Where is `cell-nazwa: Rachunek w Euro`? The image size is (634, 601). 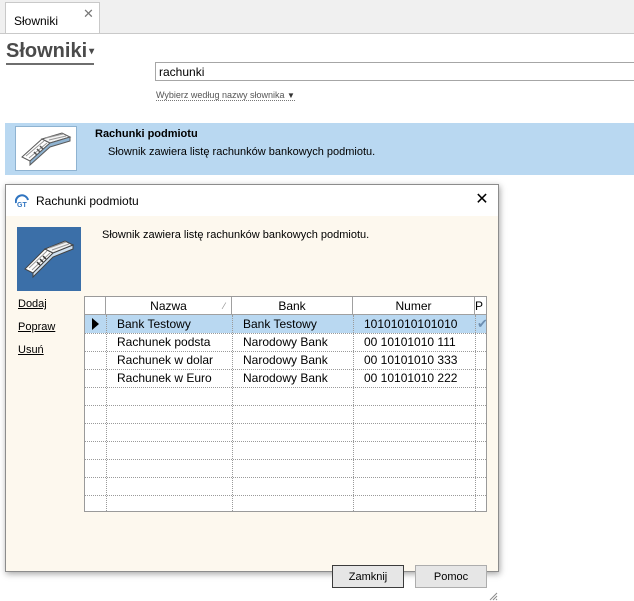
cell-nazwa: Rachunek w Euro is located at coordinates (164, 378).